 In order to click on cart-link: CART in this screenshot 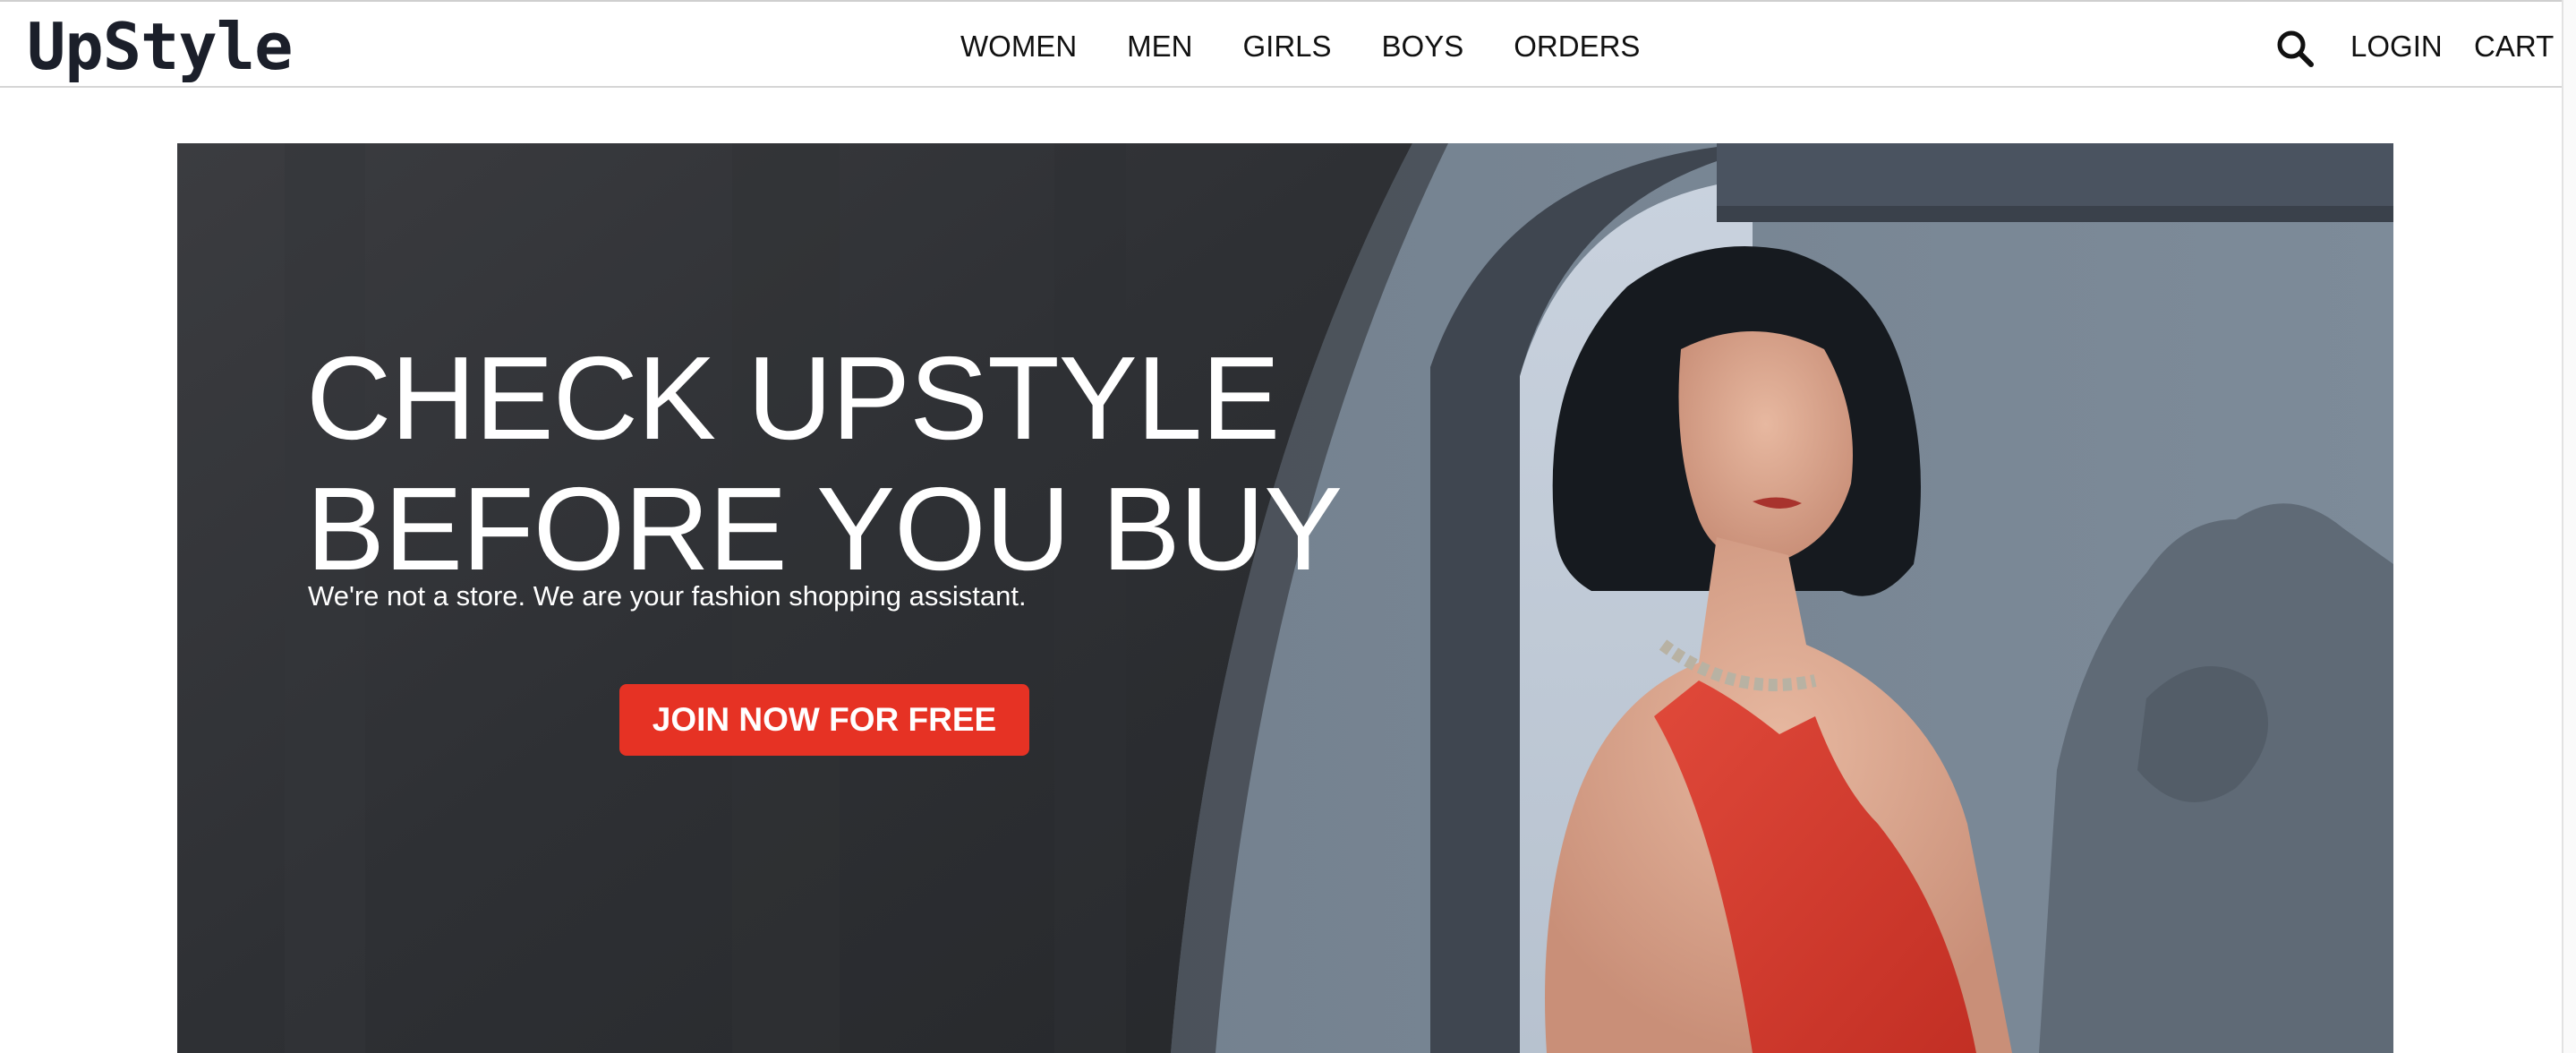, I will do `click(2514, 46)`.